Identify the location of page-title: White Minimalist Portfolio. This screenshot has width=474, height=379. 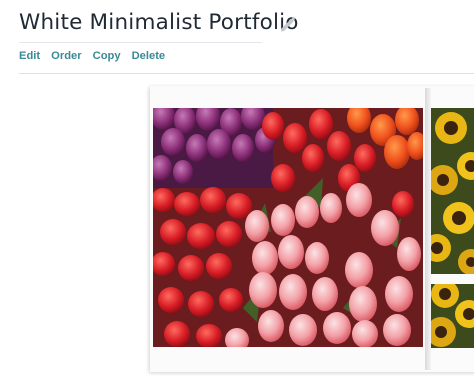
(159, 22).